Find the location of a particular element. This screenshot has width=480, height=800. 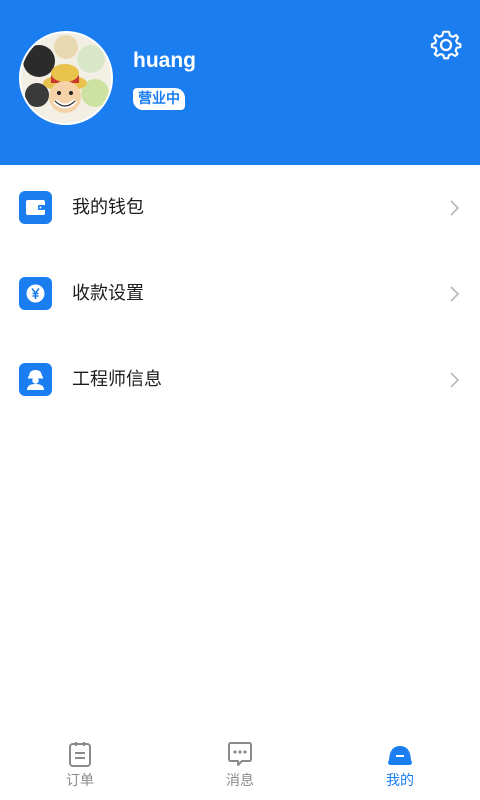

tab-mine: 我的 is located at coordinates (400, 764).